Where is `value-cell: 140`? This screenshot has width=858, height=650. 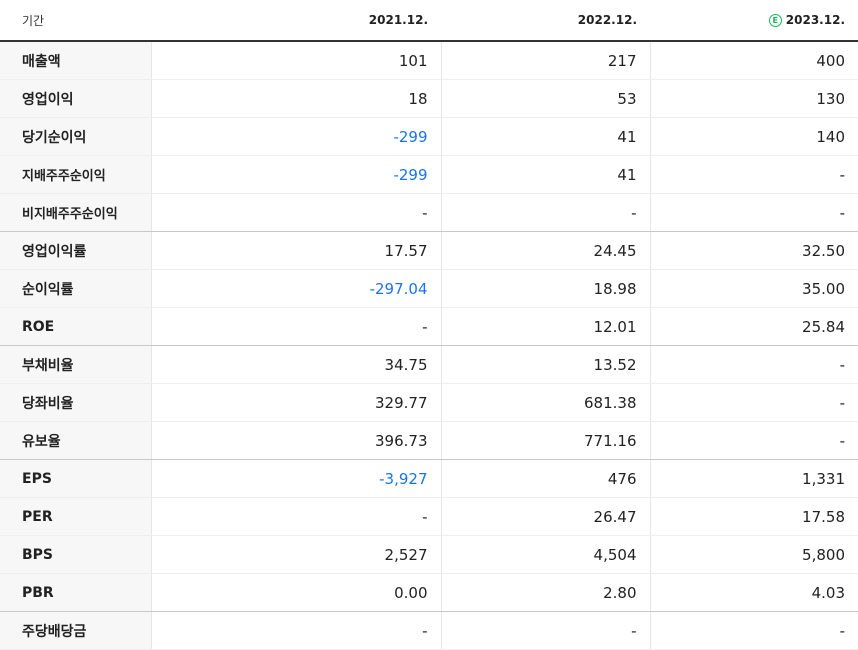
value-cell: 140 is located at coordinates (753, 136).